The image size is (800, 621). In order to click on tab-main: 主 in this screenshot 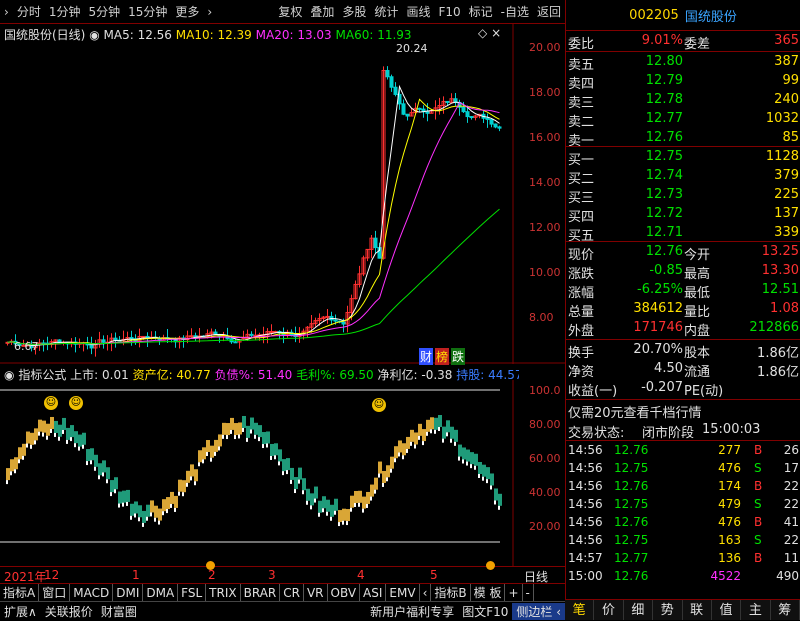, I will do `click(756, 610)`.